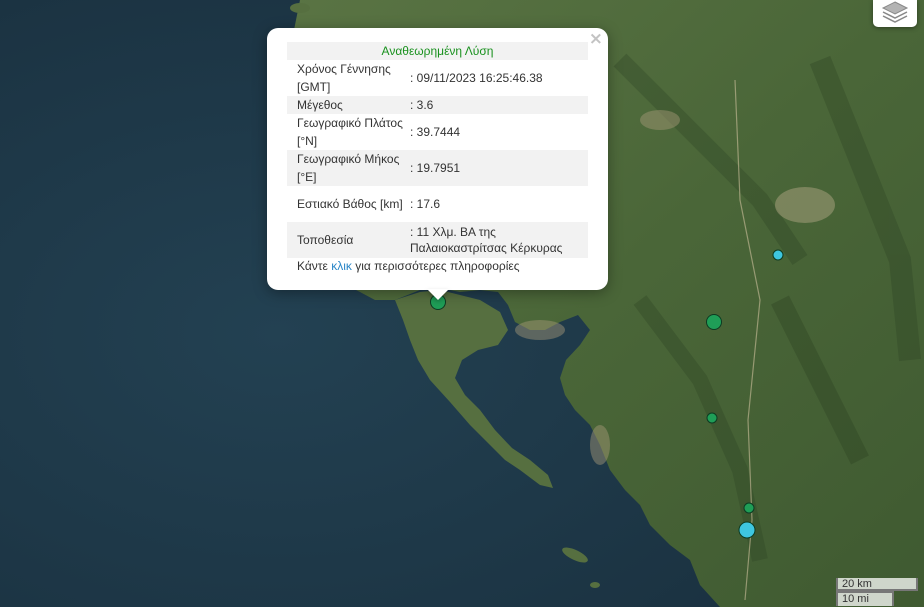 This screenshot has width=924, height=607. What do you see at coordinates (435, 132) in the screenshot?
I see `latitude-value: : 39.7444` at bounding box center [435, 132].